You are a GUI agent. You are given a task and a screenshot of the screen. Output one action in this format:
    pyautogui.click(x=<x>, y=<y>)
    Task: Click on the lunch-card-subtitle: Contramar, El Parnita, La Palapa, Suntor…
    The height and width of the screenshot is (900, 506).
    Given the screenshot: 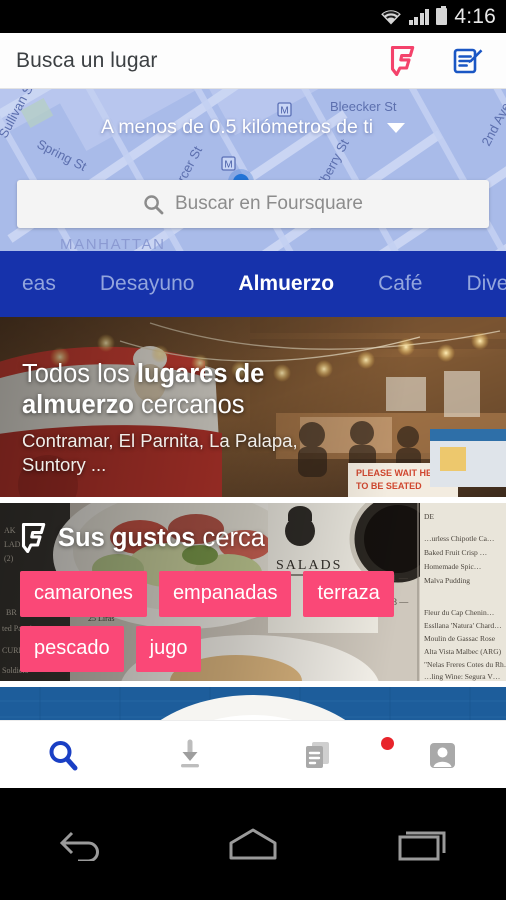 What is the action you would take?
    pyautogui.click(x=160, y=452)
    